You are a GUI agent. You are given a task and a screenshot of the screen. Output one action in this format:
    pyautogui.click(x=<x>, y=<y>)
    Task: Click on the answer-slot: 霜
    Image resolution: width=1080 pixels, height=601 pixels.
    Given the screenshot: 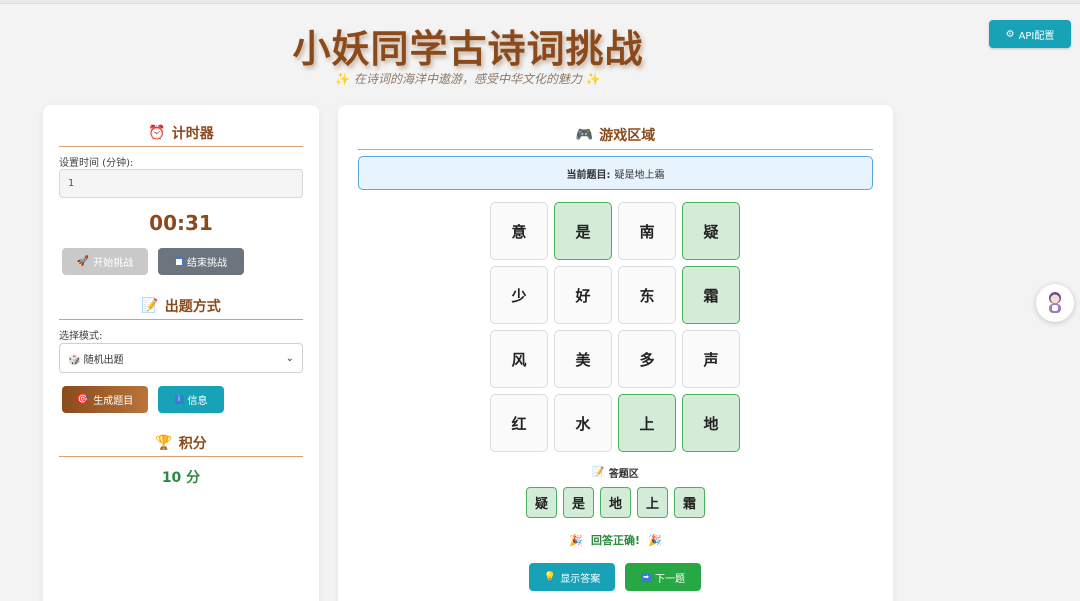 What is the action you would take?
    pyautogui.click(x=689, y=502)
    